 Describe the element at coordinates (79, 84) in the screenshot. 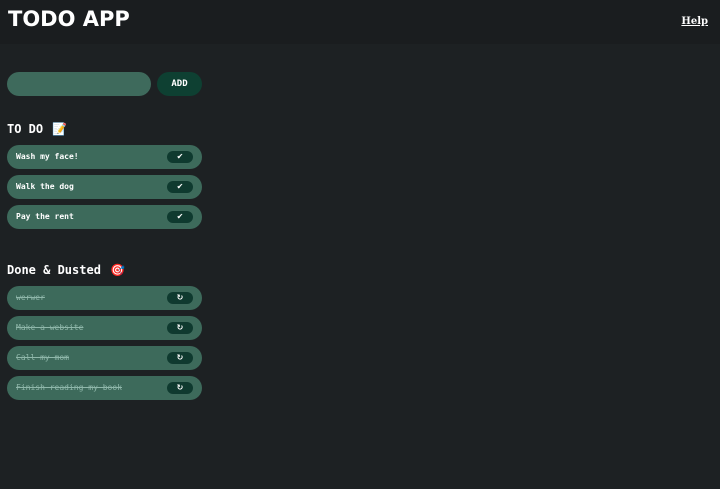

I see `new-todo-input` at that location.